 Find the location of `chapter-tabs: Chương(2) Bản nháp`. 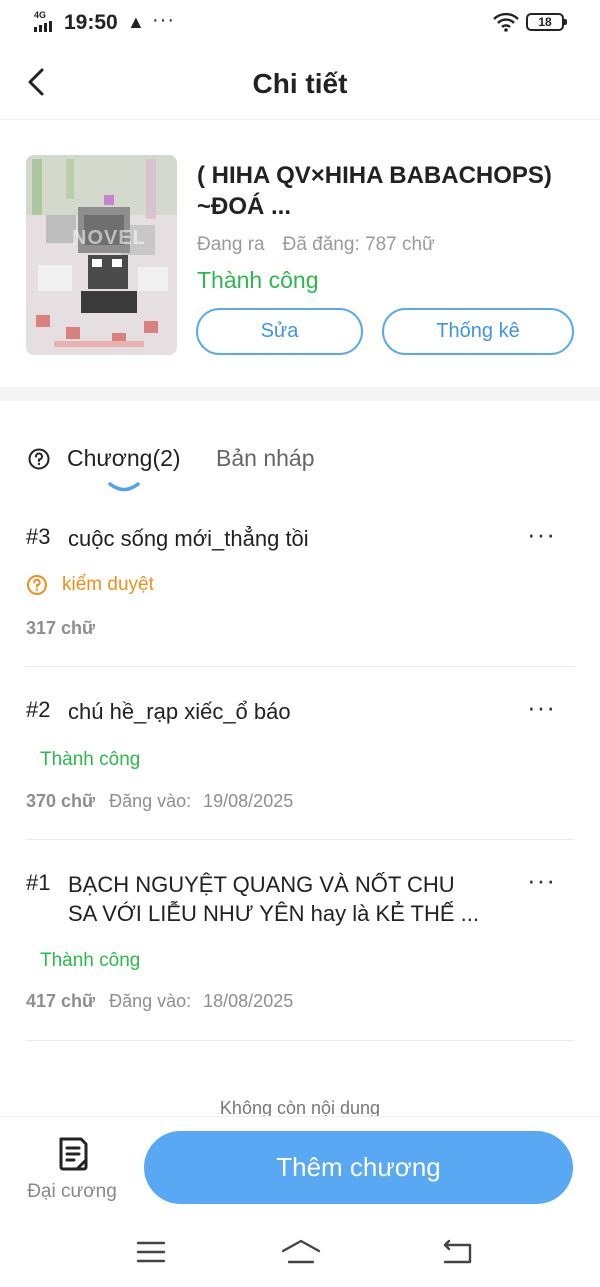

chapter-tabs: Chương(2) Bản nháp is located at coordinates (300, 451).